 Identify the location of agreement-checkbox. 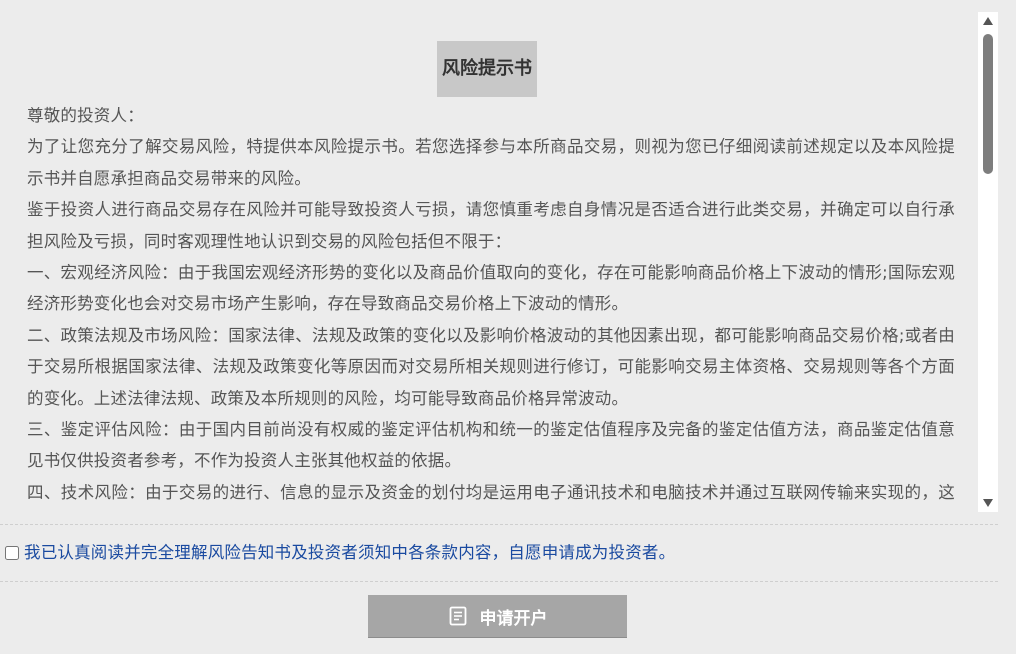
(12, 553).